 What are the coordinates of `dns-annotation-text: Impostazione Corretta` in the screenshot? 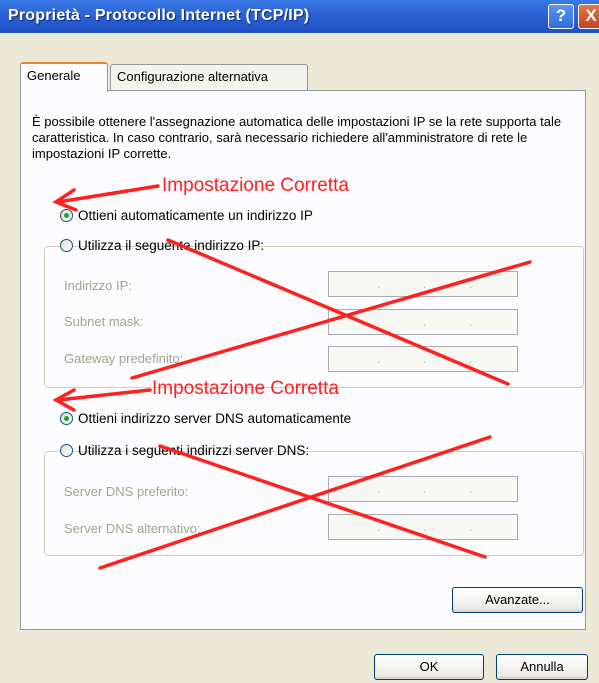 It's located at (245, 388).